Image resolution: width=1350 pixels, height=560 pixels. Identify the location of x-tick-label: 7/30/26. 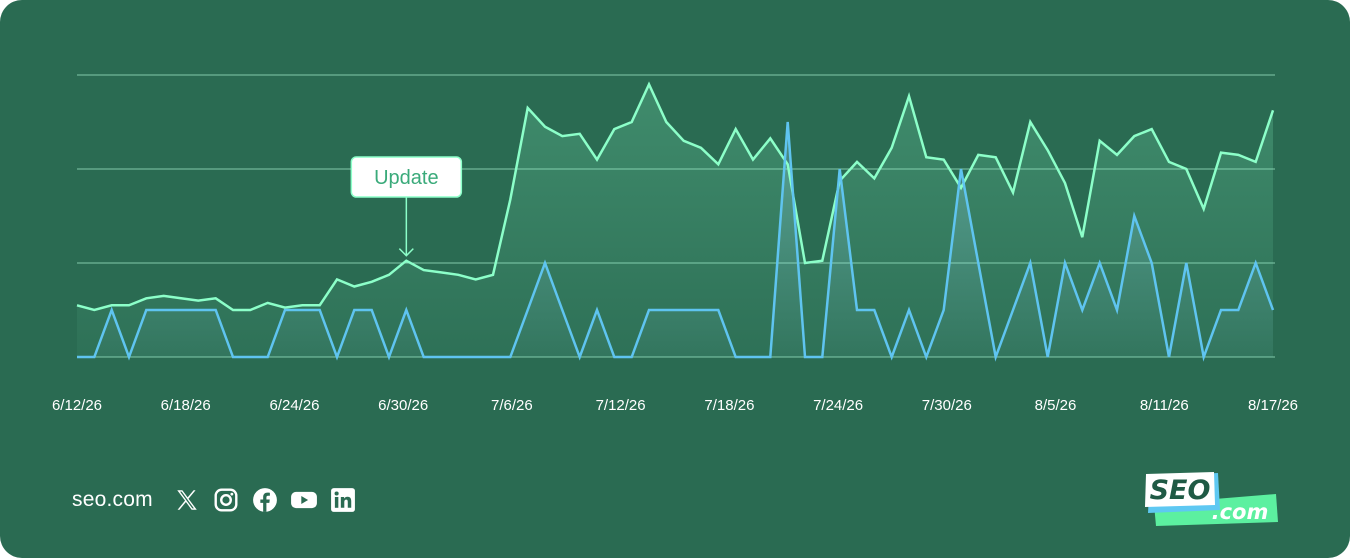
(947, 405).